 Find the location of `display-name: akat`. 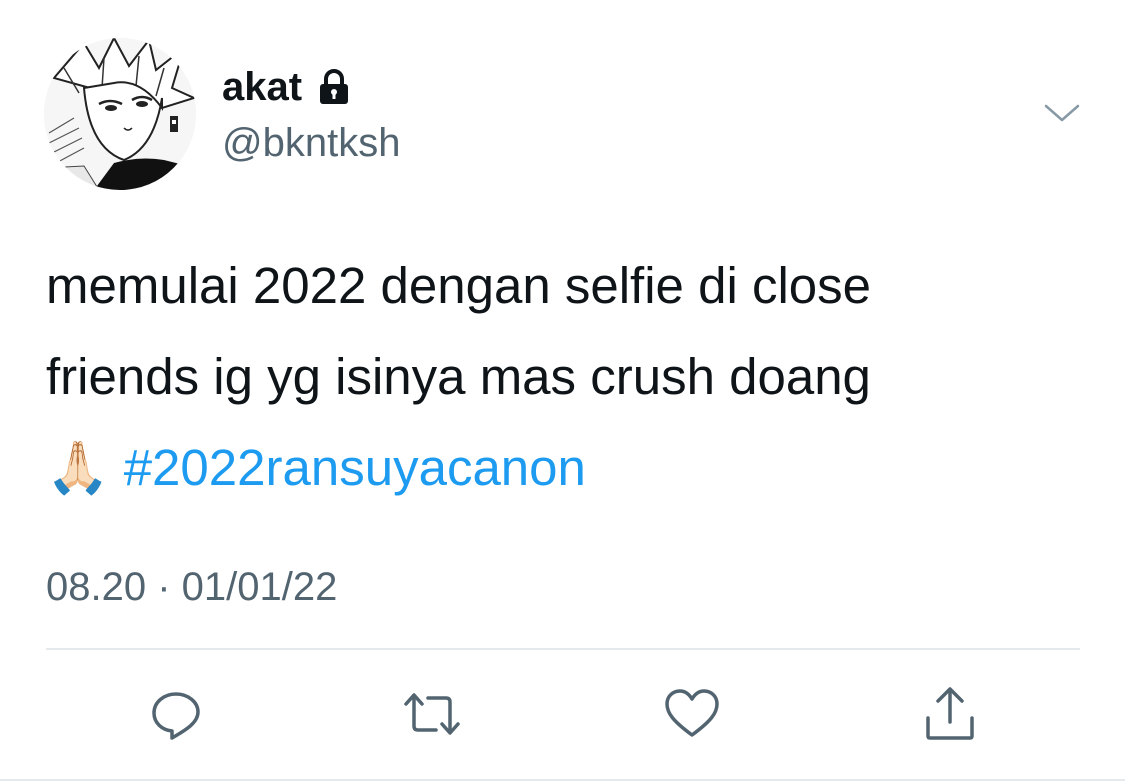

display-name: akat is located at coordinates (288, 87).